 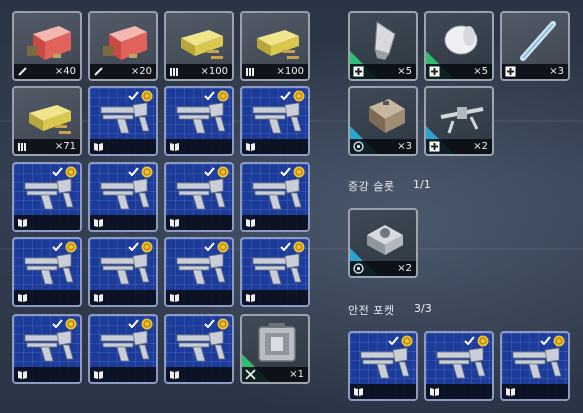 I want to click on drone-icon, so click(x=462, y=120).